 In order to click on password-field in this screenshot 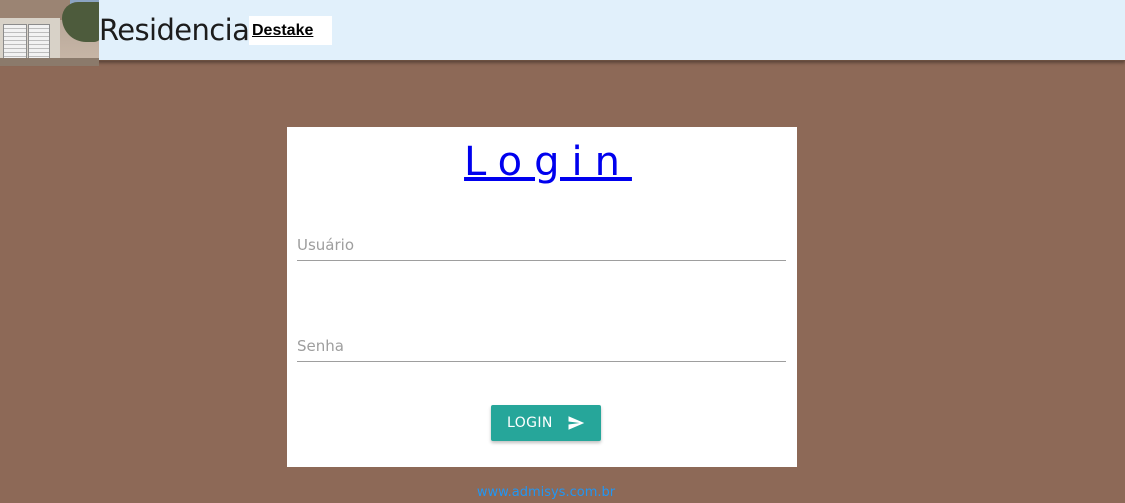, I will do `click(541, 342)`.